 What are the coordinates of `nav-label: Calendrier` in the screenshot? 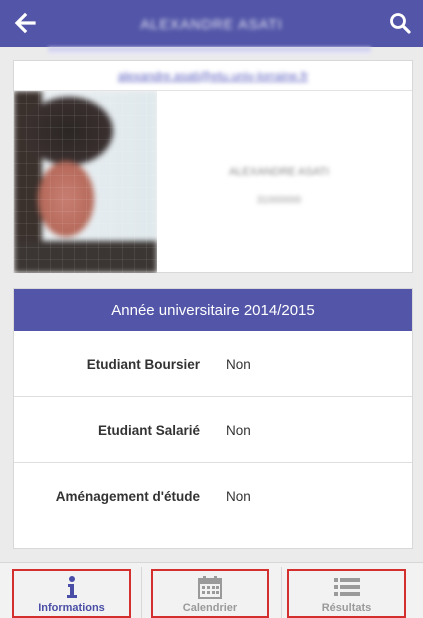 It's located at (210, 608).